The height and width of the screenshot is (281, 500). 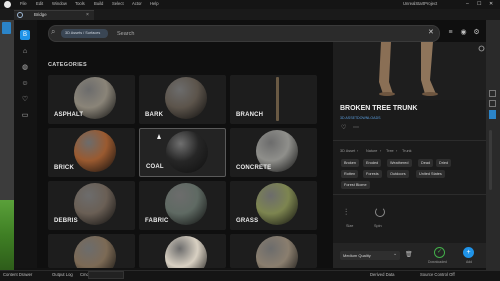 I want to click on category-label: BRICK, so click(x=64, y=168).